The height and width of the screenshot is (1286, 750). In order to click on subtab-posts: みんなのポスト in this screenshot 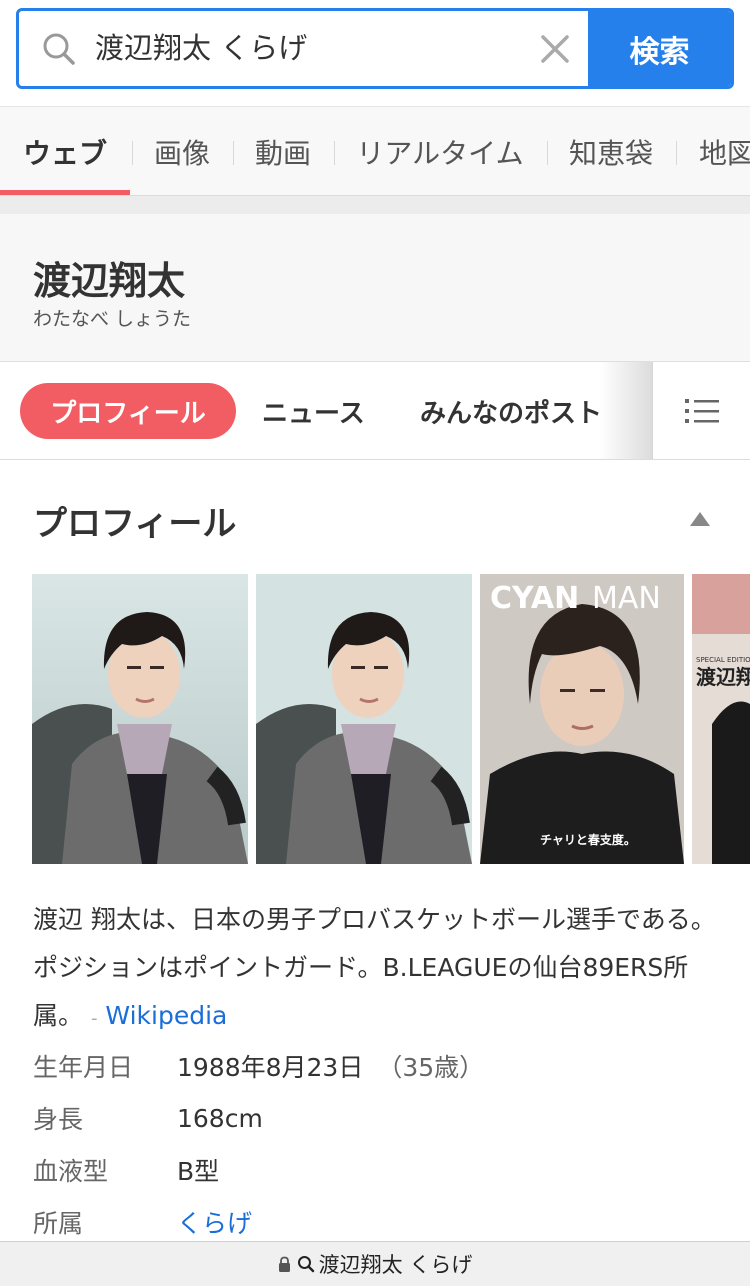, I will do `click(511, 411)`.